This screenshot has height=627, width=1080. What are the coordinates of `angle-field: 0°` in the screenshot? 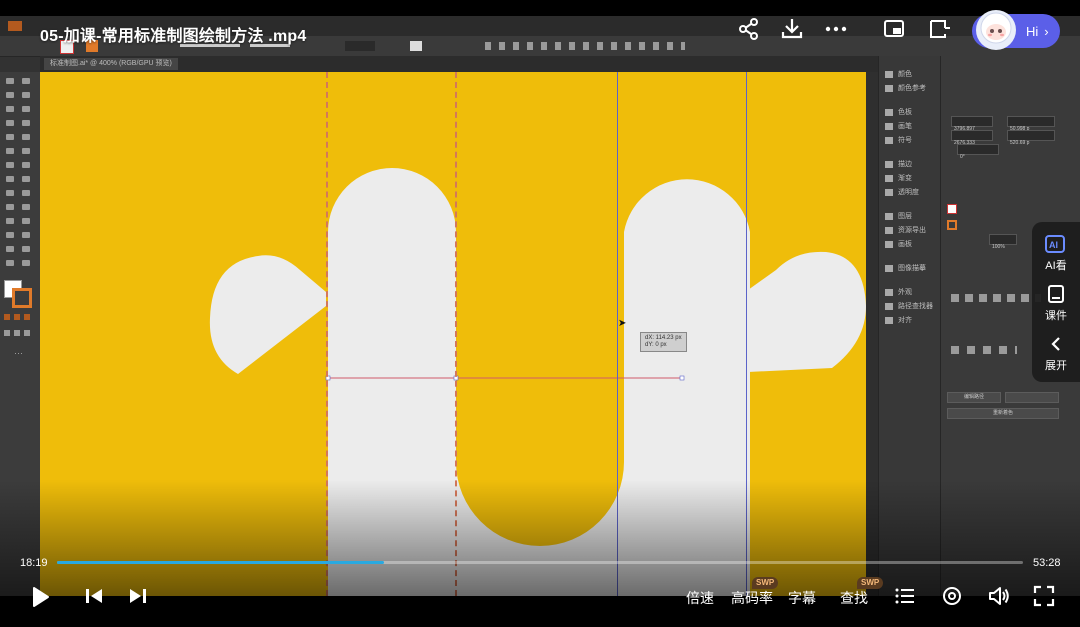 It's located at (978, 152).